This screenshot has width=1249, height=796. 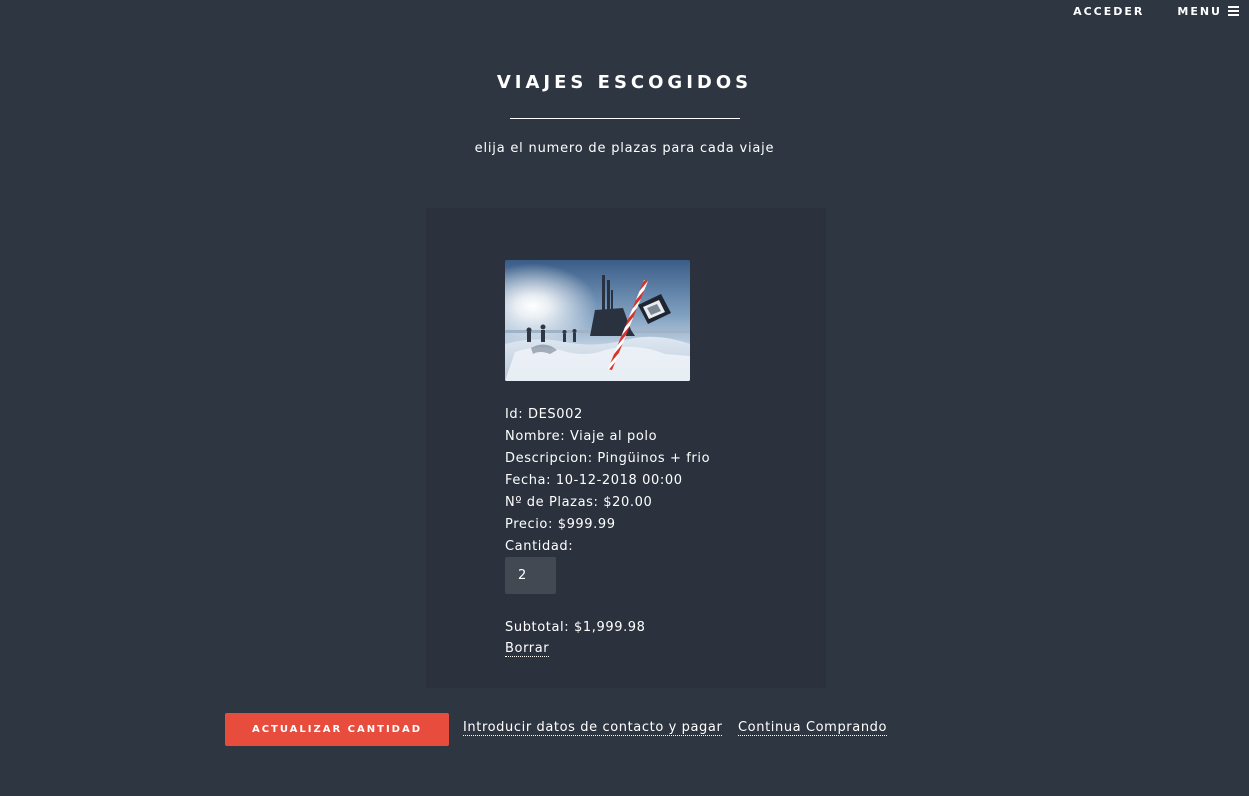 What do you see at coordinates (594, 480) in the screenshot?
I see `trip-date: Fecha: 10-12-2018 00:00` at bounding box center [594, 480].